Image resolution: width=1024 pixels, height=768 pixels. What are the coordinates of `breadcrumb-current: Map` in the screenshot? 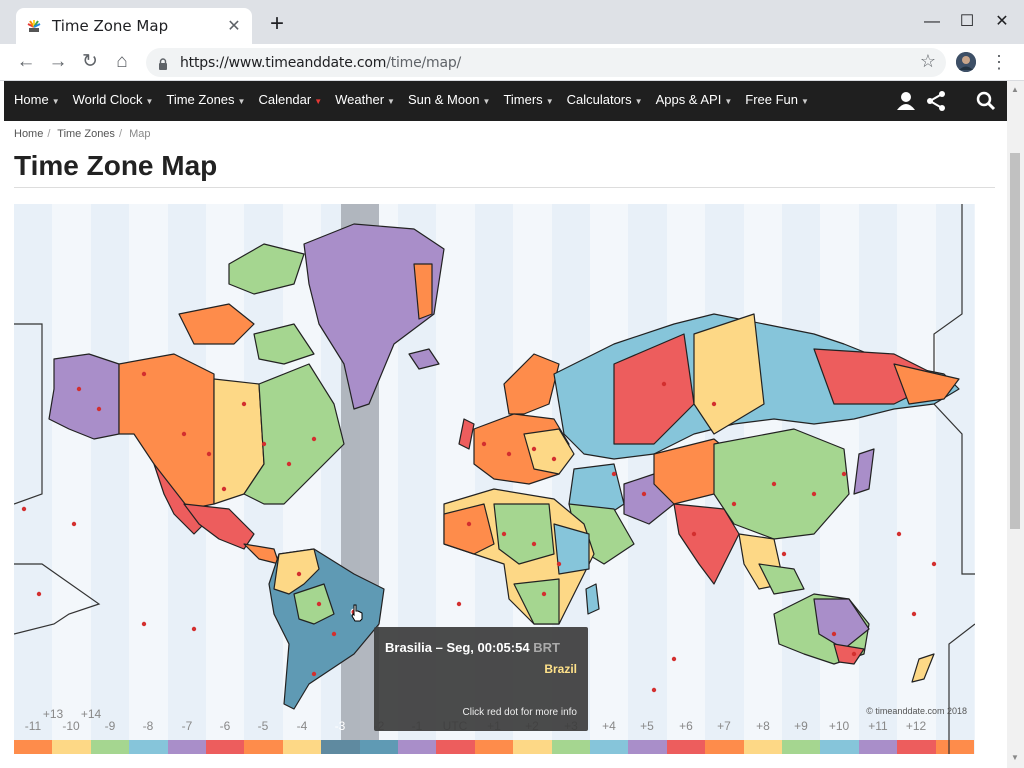 It's located at (140, 134).